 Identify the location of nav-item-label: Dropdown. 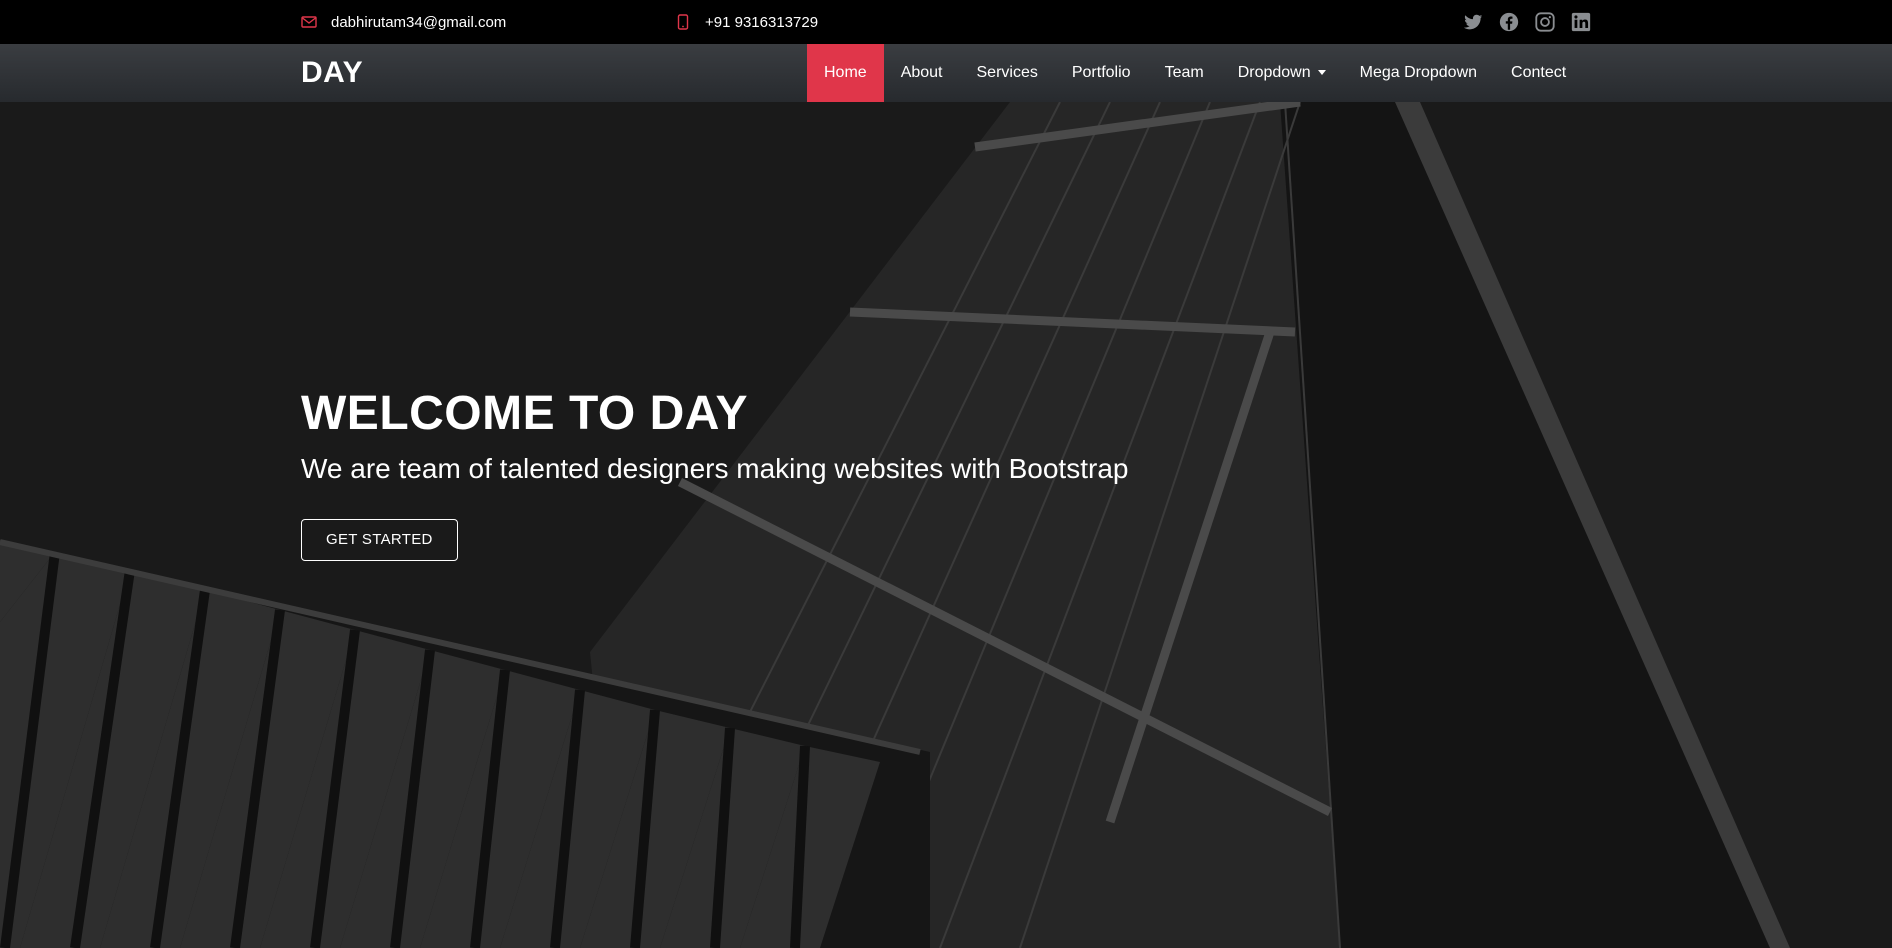
(1274, 72).